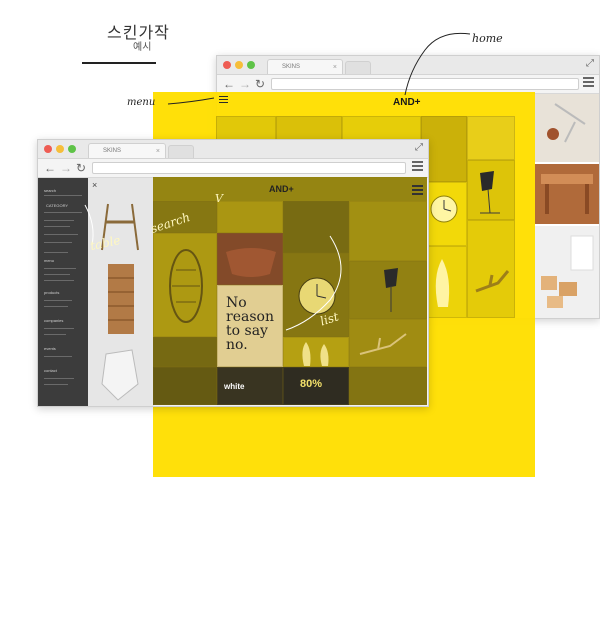 The width and height of the screenshot is (600, 620). Describe the element at coordinates (219, 198) in the screenshot. I see `annotation-v-mark: V` at that location.